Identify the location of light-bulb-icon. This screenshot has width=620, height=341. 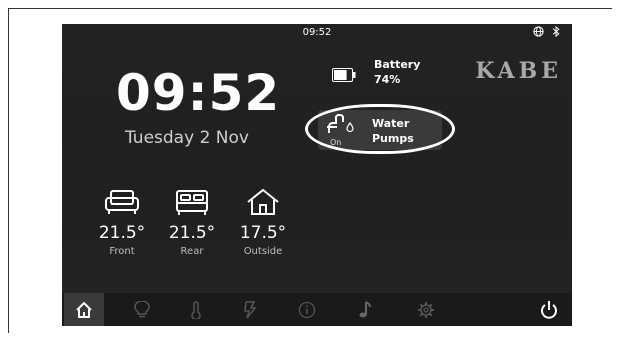
(142, 309).